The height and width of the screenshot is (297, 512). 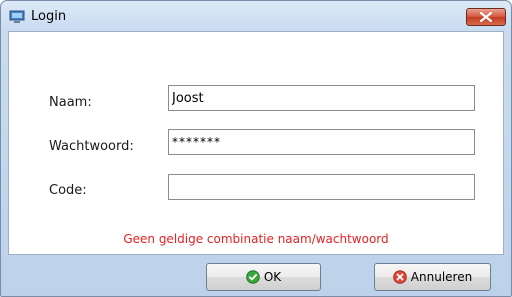 What do you see at coordinates (256, 239) in the screenshot?
I see `error-message: Geen geldige combinatie naam/wachtwoord` at bounding box center [256, 239].